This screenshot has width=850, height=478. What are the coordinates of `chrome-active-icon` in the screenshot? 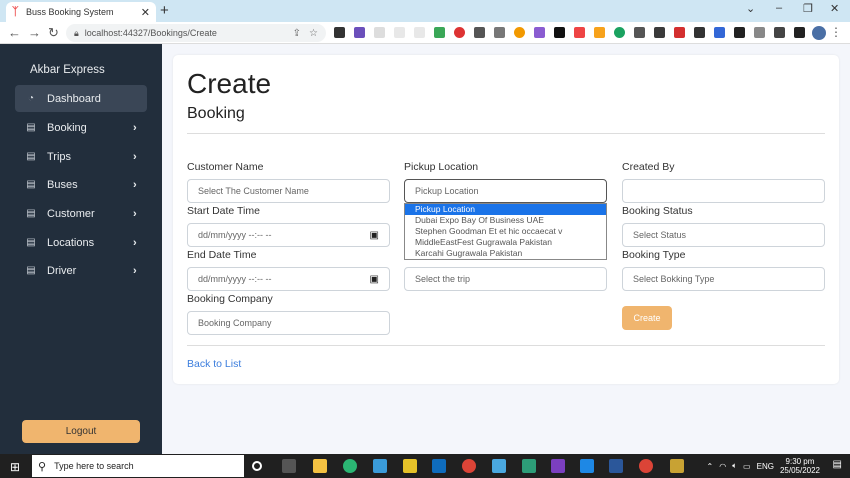 It's located at (646, 466).